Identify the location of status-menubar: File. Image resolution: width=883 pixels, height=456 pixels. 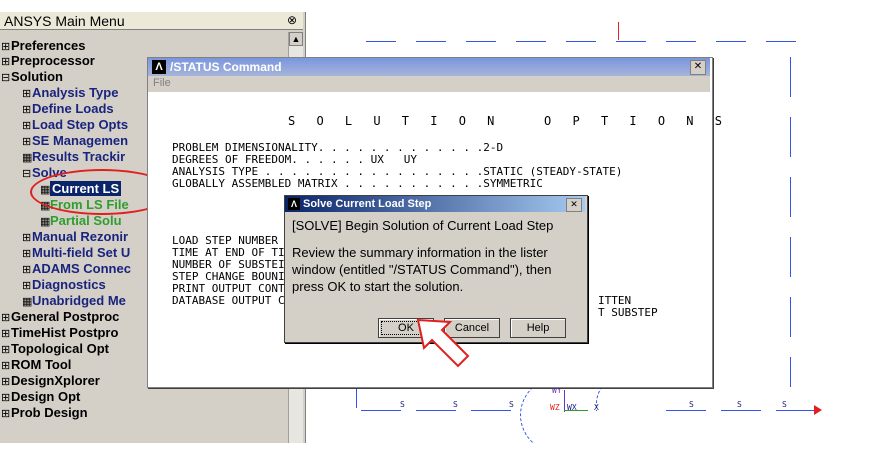
(429, 84).